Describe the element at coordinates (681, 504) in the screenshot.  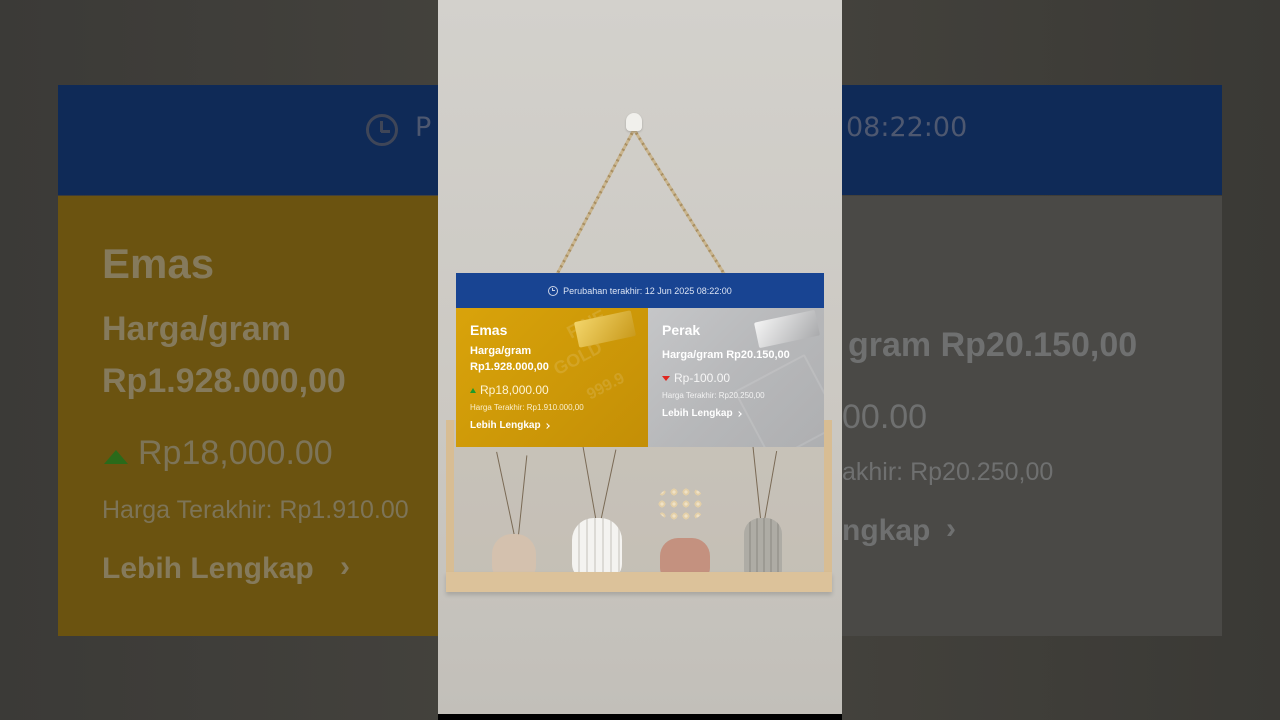
I see `dried-flower-bunch` at that location.